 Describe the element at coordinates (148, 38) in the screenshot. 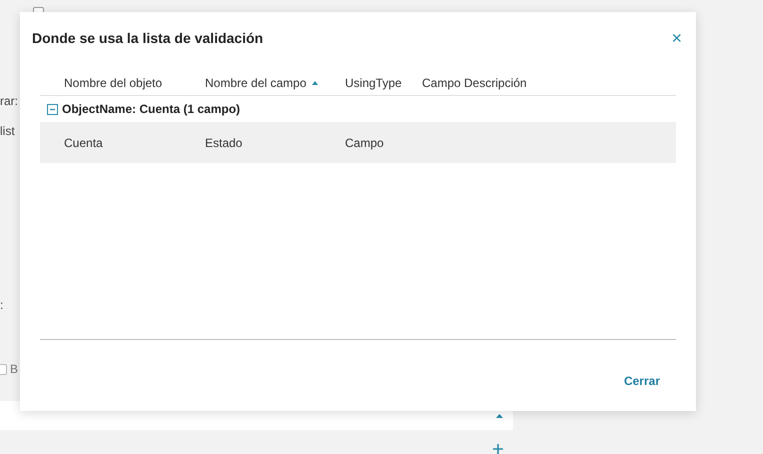

I see `dialog-title: Donde se usa la lista de validación` at that location.